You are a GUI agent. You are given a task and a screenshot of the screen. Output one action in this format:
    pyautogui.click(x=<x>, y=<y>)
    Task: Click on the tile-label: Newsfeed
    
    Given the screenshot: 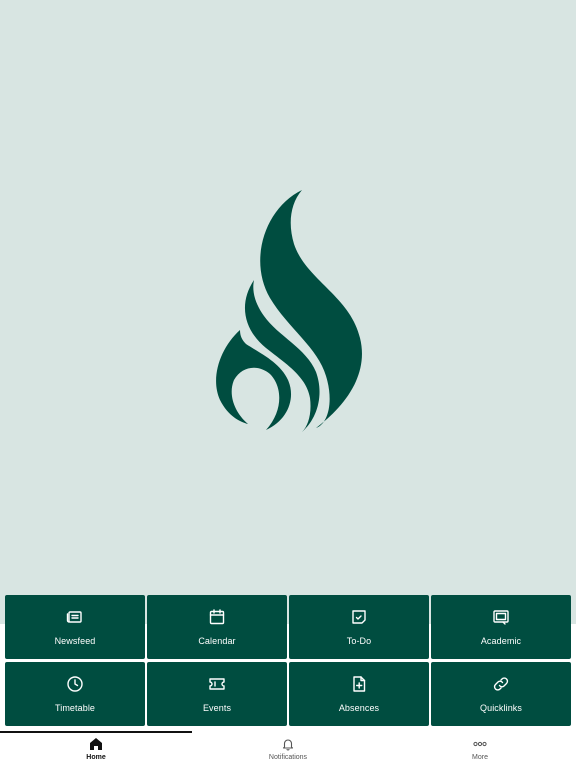 What is the action you would take?
    pyautogui.click(x=75, y=641)
    